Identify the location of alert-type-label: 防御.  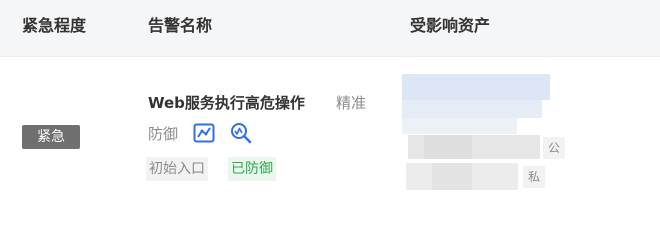
(163, 134).